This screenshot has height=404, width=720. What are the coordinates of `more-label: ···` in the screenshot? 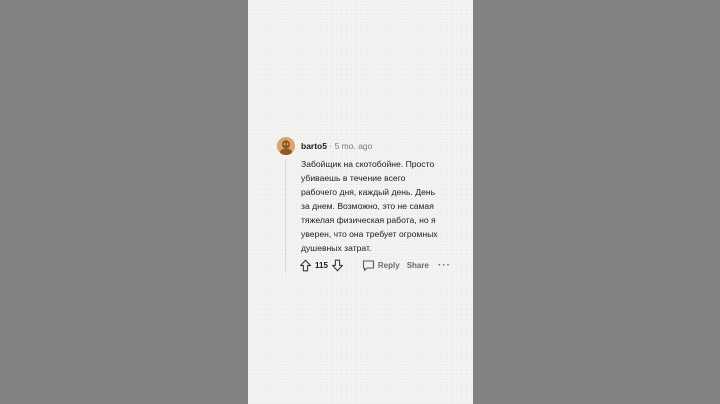 It's located at (444, 265).